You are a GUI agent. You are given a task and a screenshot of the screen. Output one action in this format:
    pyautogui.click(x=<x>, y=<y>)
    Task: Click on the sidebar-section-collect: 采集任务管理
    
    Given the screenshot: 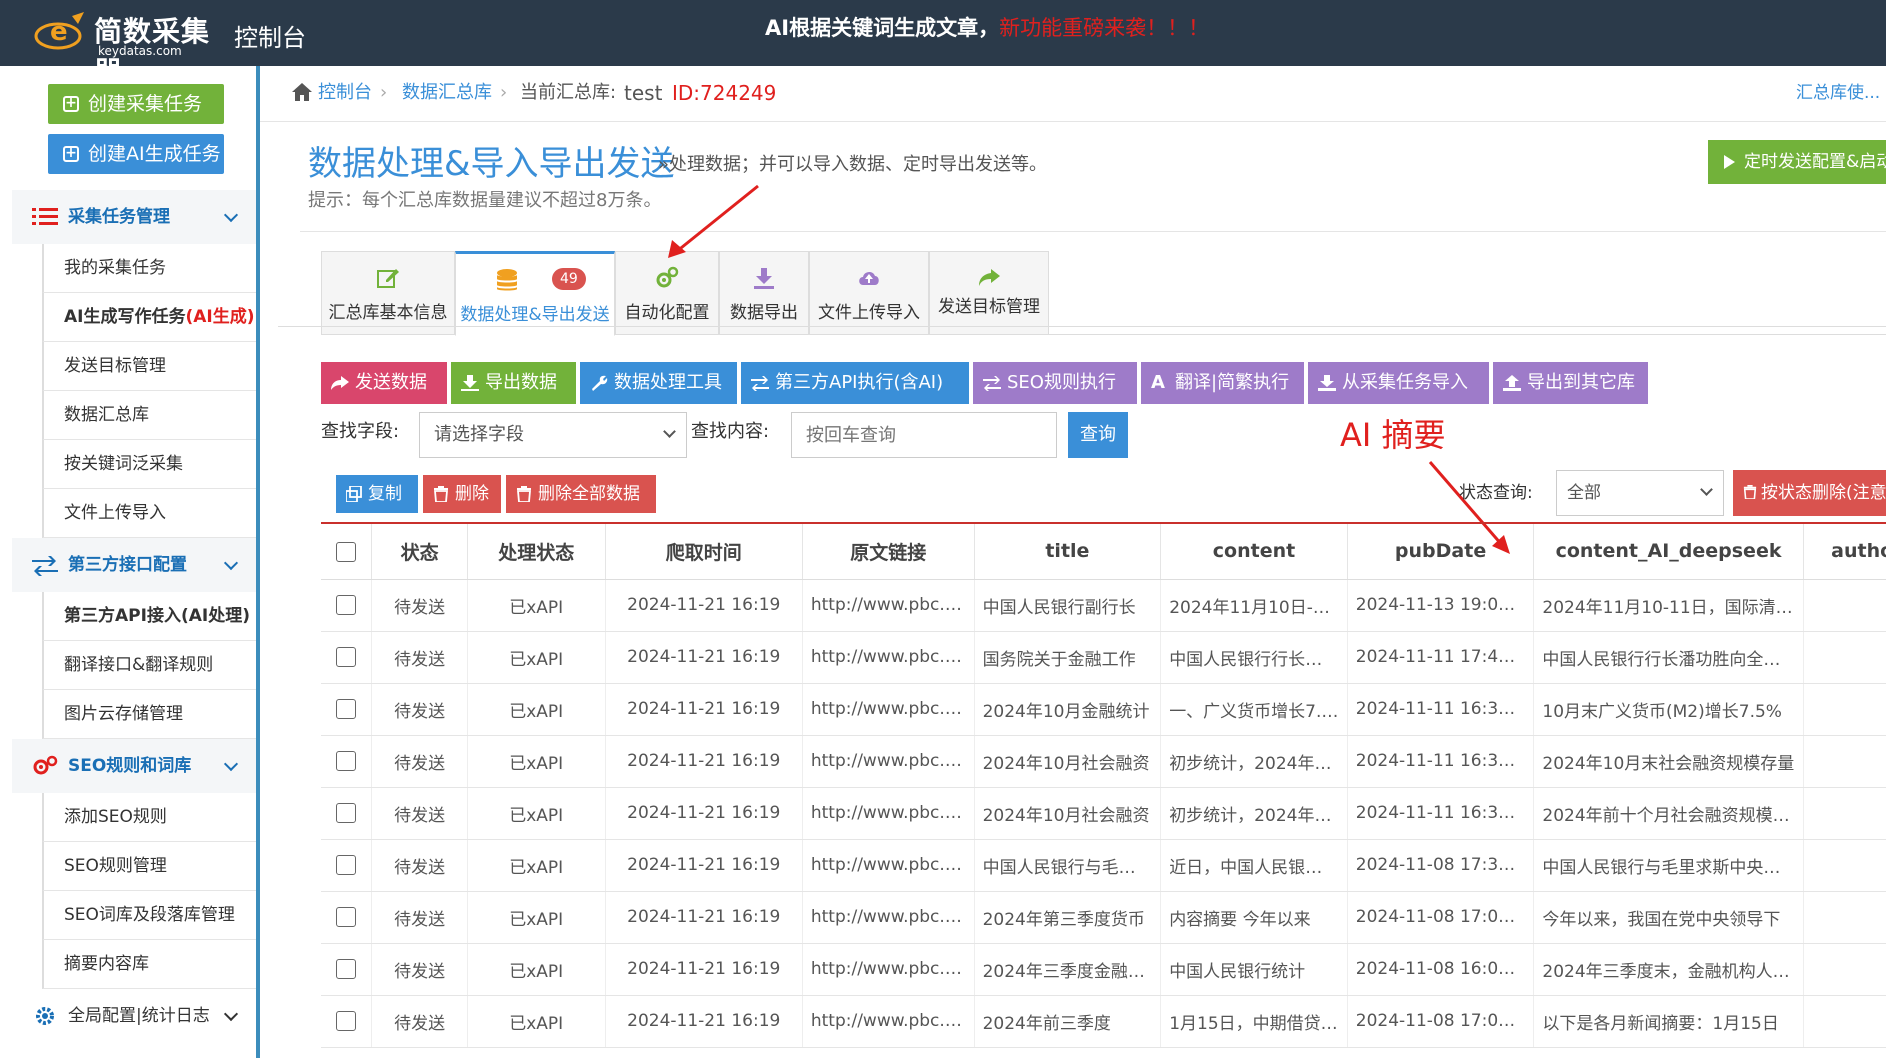 What is the action you would take?
    pyautogui.click(x=134, y=217)
    